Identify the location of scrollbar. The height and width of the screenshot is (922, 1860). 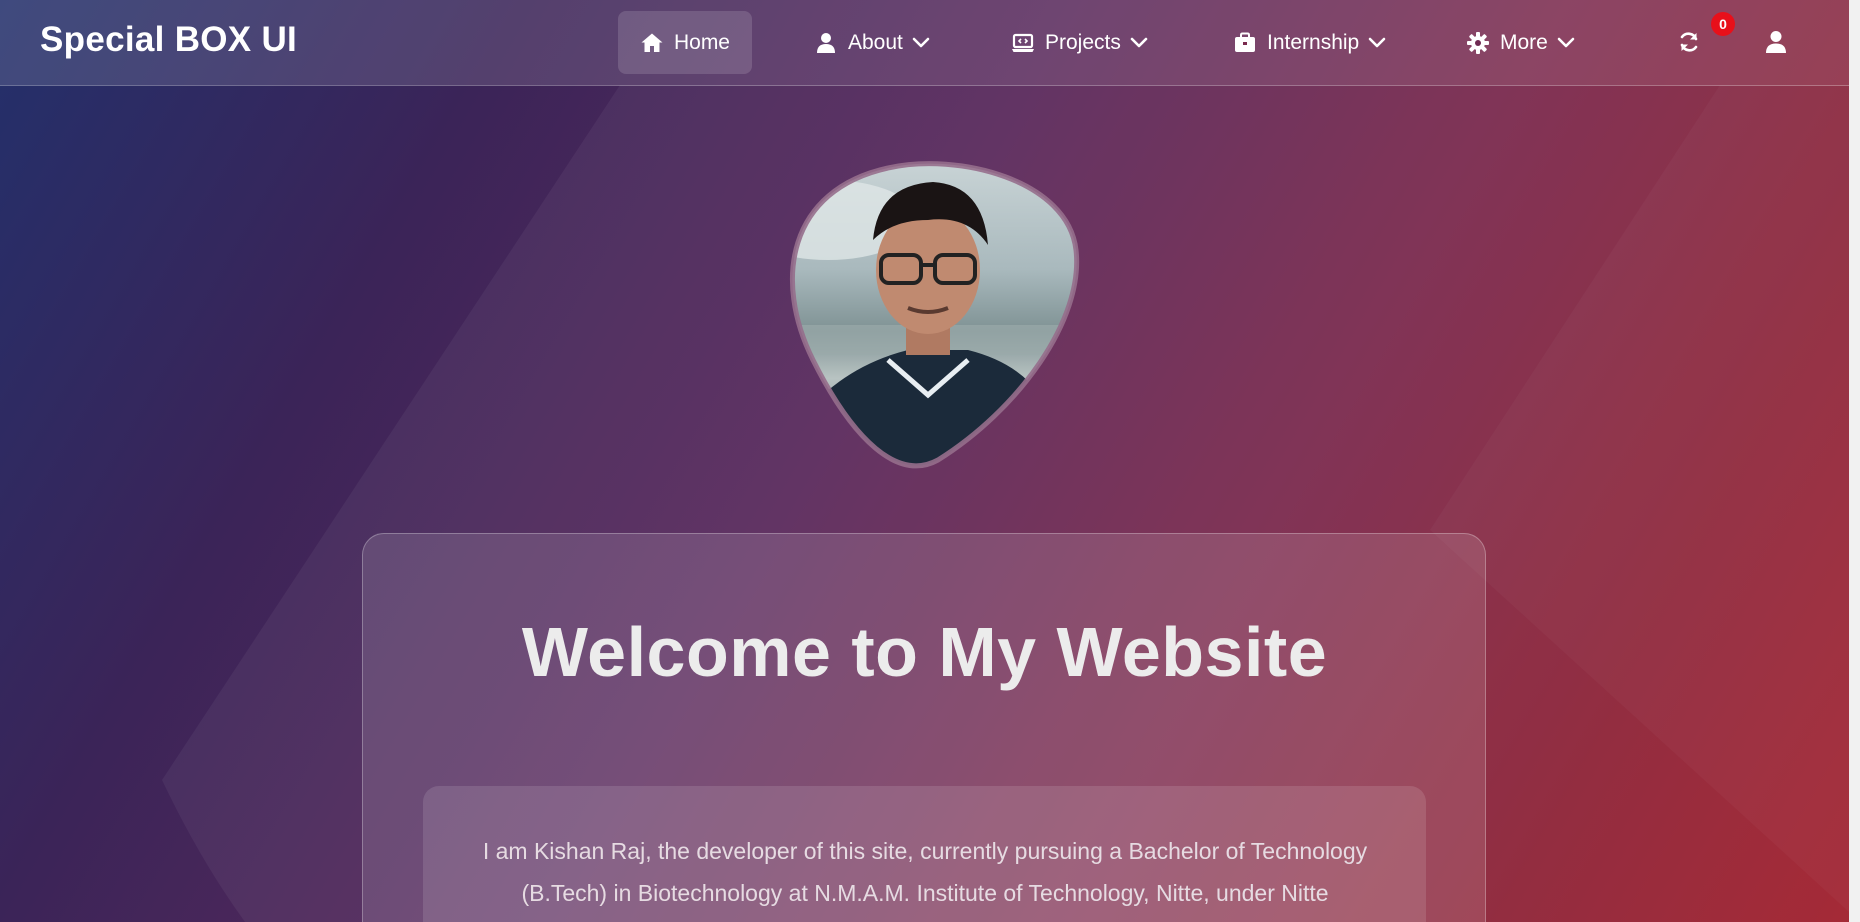
(1854, 461).